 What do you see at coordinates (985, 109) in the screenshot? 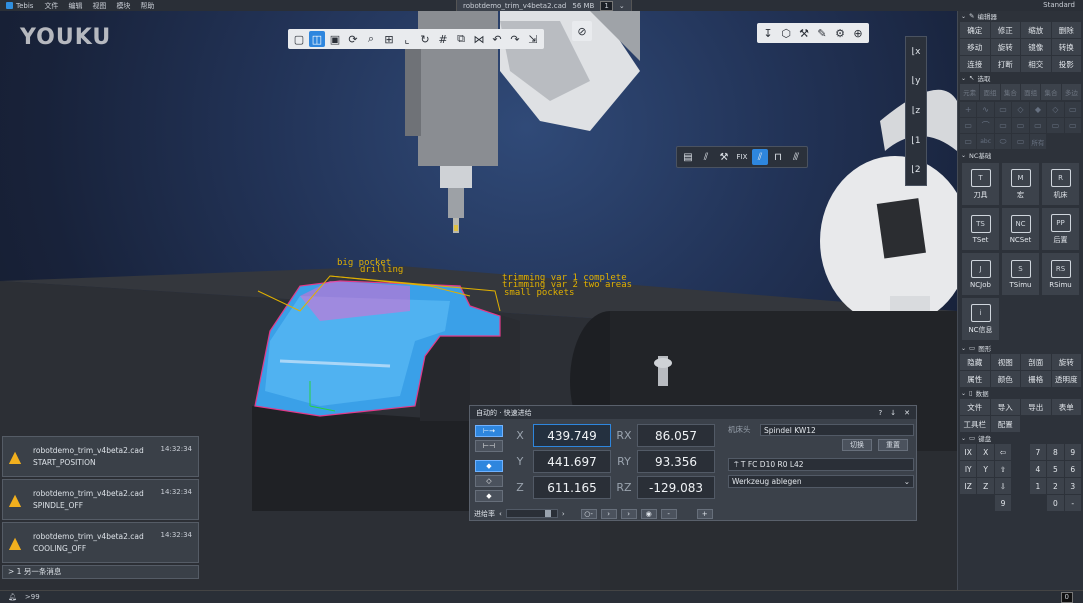
I see `select-icon: ∿` at bounding box center [985, 109].